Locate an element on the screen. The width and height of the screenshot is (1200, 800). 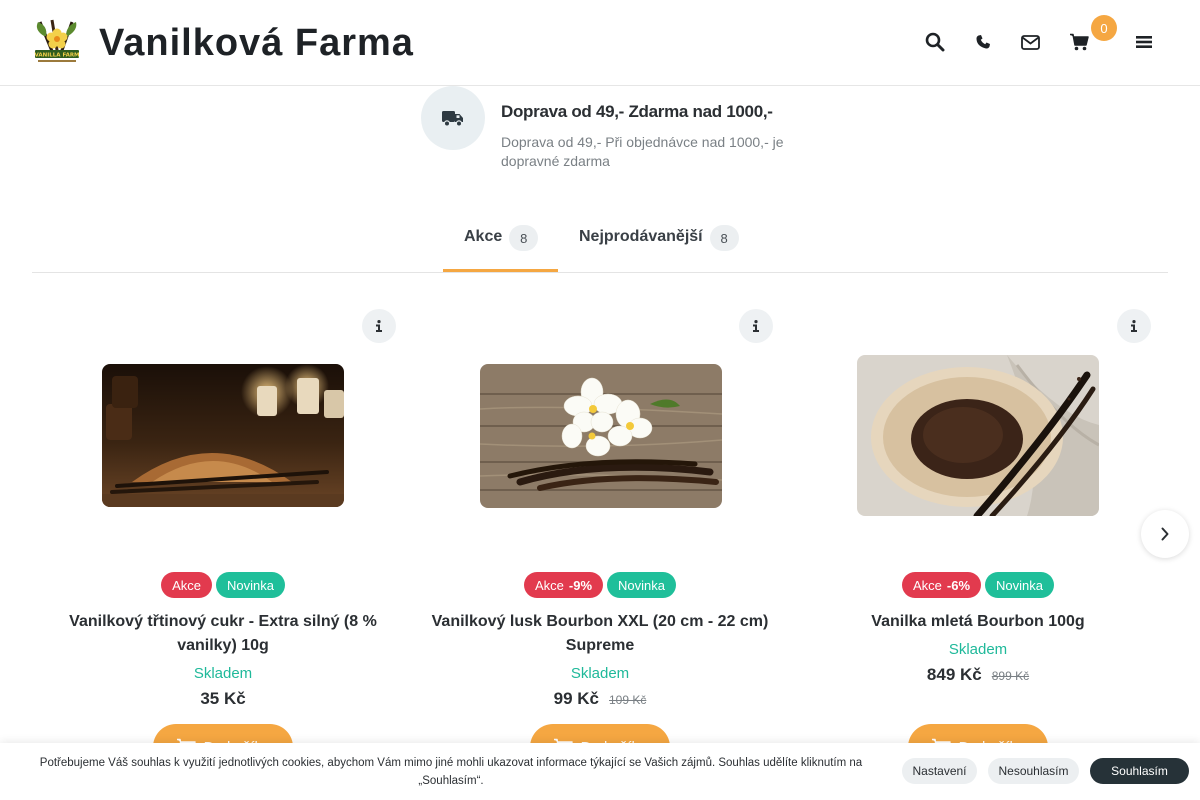
price-row: 35 Kč is located at coordinates (223, 699).